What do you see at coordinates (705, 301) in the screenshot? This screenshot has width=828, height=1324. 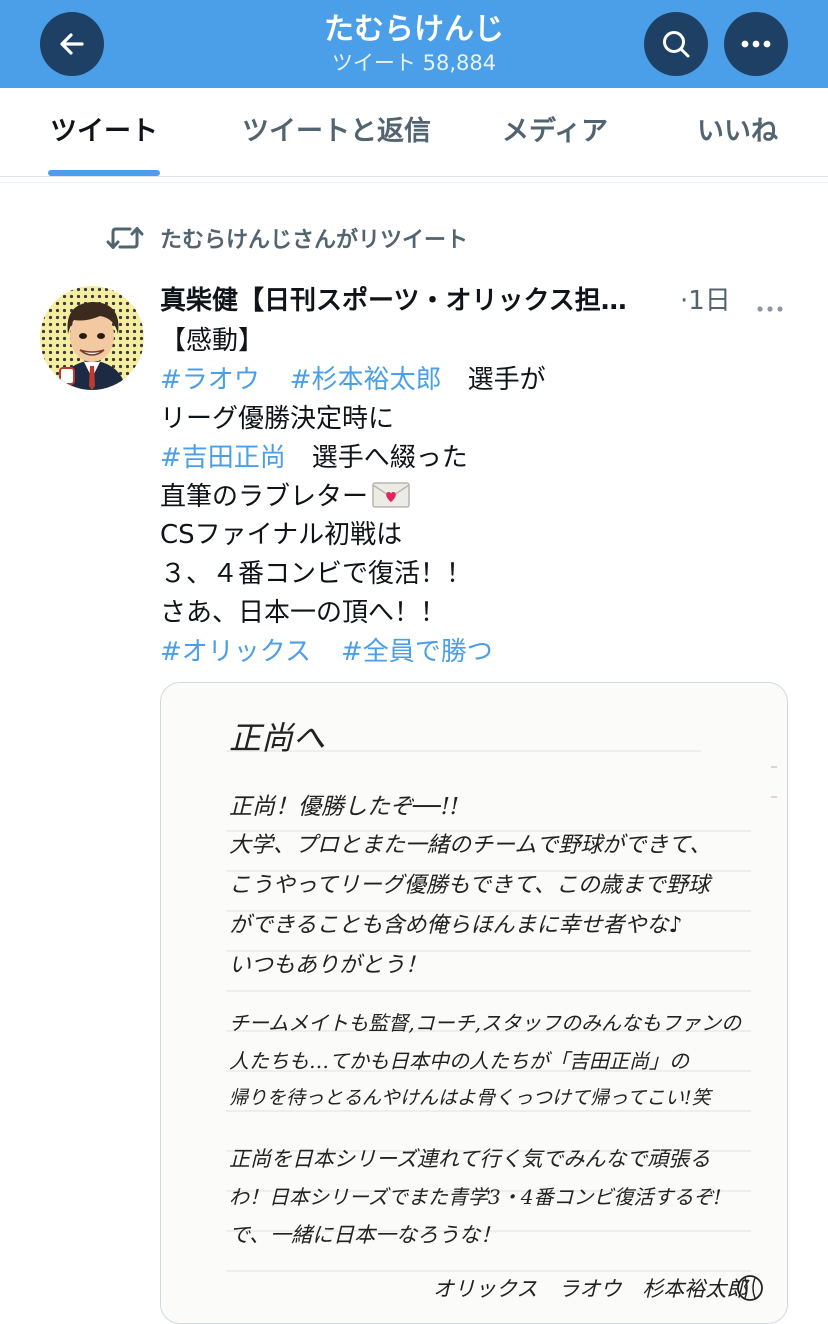 I see `tweet-timestamp: ·1日` at bounding box center [705, 301].